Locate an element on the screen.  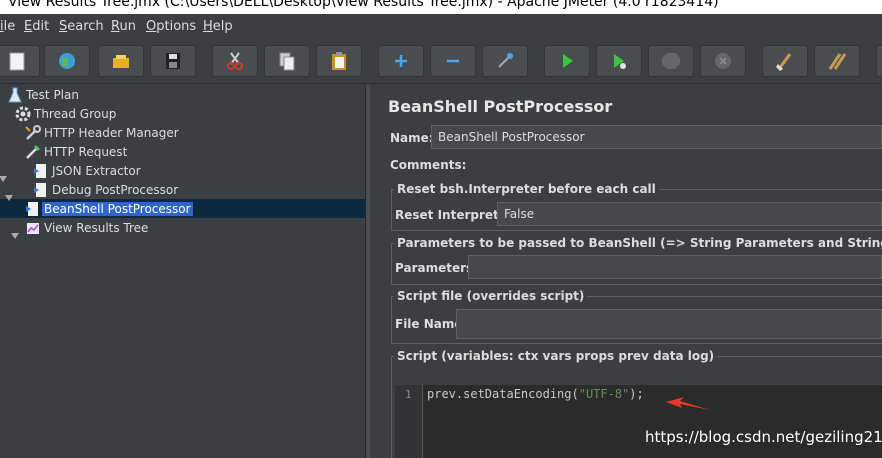
cut-icon is located at coordinates (235, 61).